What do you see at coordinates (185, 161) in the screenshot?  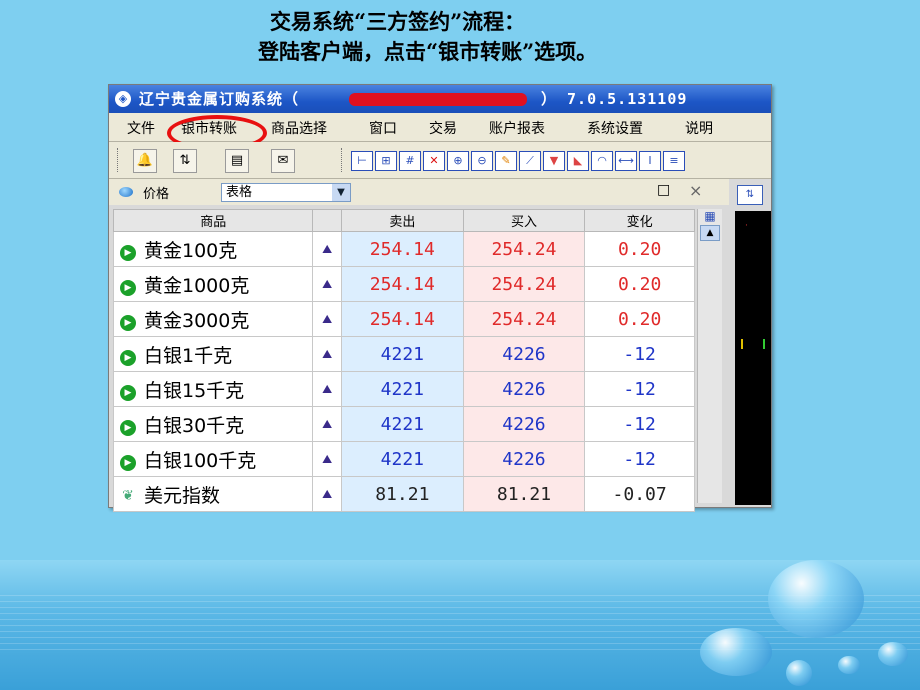 I see `transfer-icon: ⇅` at bounding box center [185, 161].